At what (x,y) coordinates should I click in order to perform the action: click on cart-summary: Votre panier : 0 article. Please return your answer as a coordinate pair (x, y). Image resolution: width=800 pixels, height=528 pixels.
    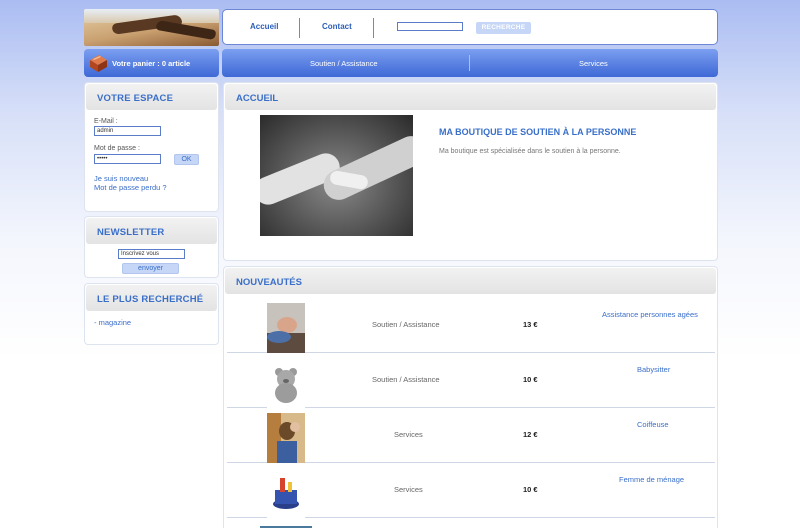
    Looking at the image, I should click on (151, 63).